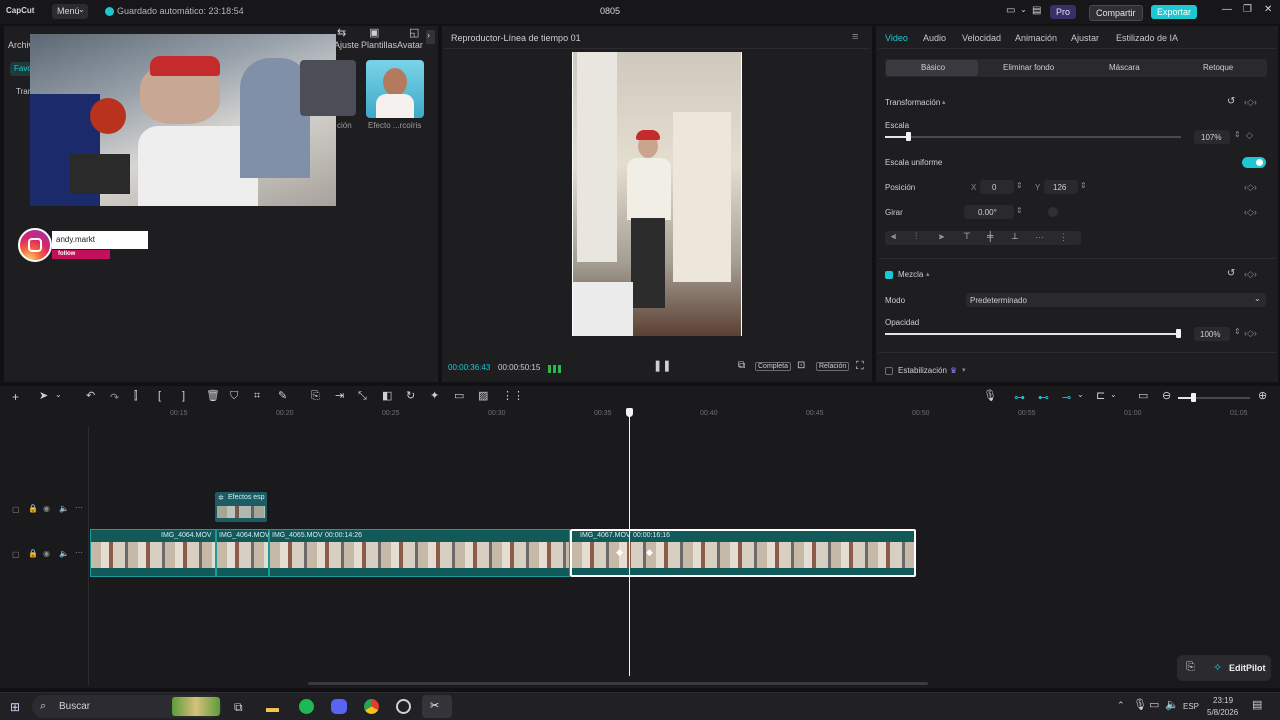 The height and width of the screenshot is (720, 1280). What do you see at coordinates (395, 89) in the screenshot?
I see `rainbow-effect-card` at bounding box center [395, 89].